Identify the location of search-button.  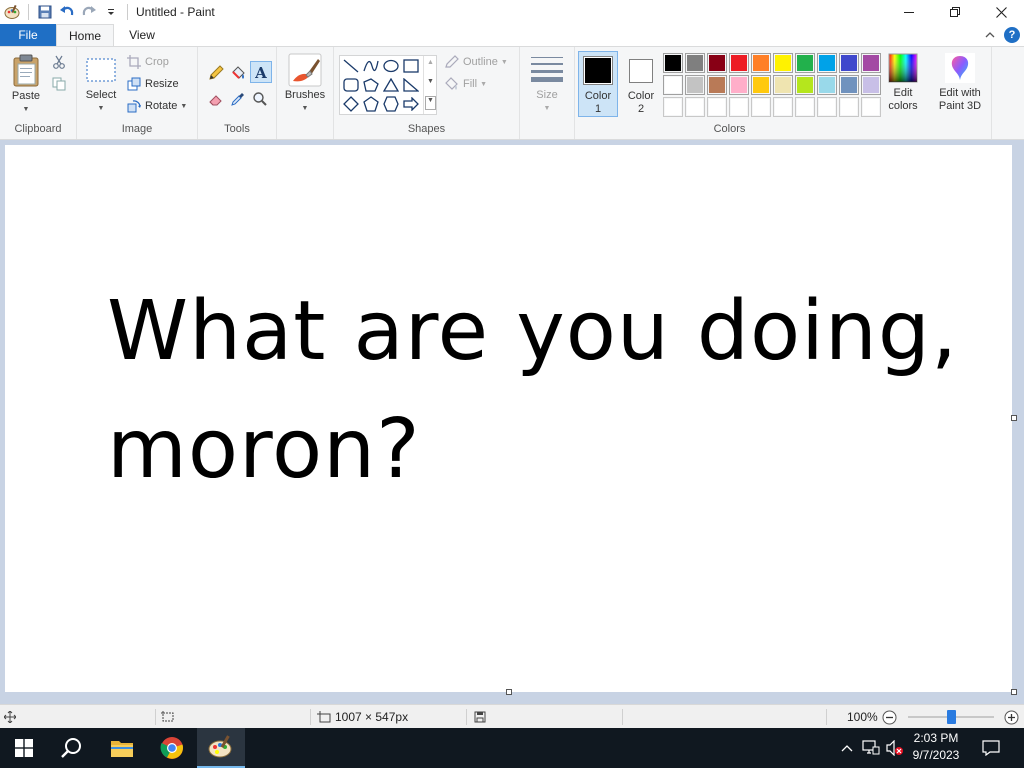
(72, 748).